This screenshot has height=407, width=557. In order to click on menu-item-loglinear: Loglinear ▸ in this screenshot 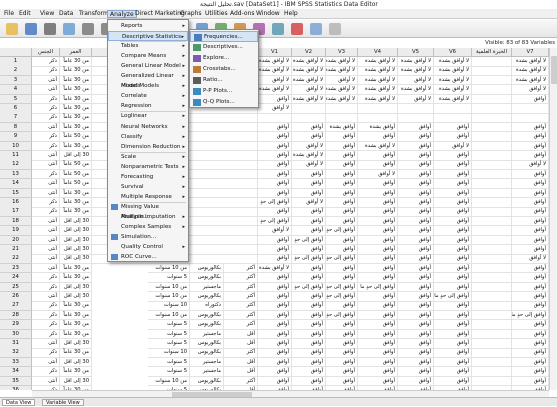, I will do `click(148, 116)`.